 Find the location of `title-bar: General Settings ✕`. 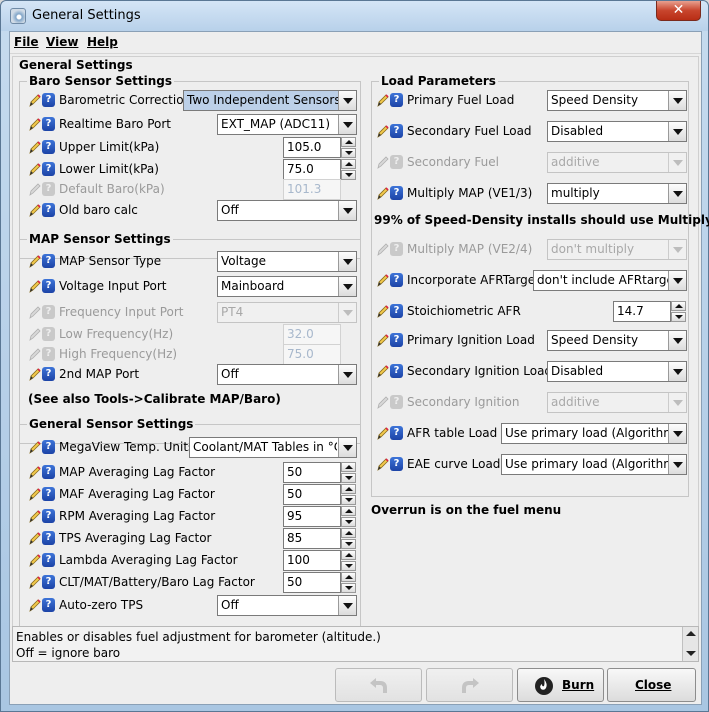

title-bar: General Settings ✕ is located at coordinates (354, 16).